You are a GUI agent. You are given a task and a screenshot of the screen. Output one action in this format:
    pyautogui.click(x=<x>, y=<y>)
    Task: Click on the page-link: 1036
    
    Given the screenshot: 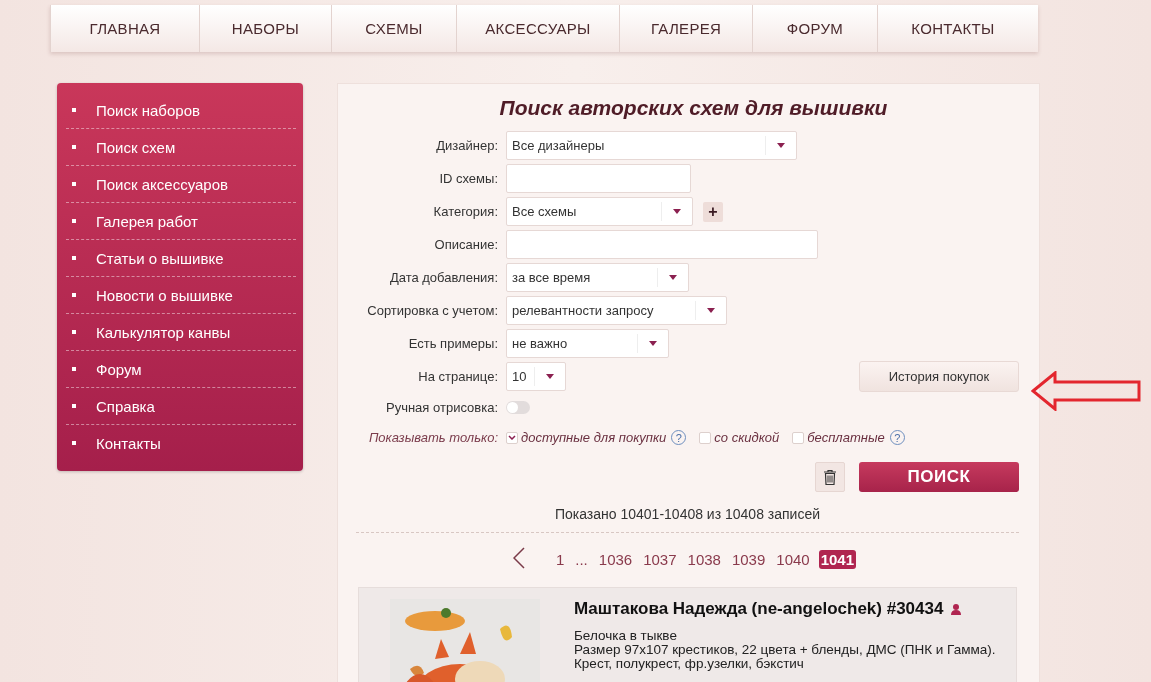 What is the action you would take?
    pyautogui.click(x=615, y=559)
    